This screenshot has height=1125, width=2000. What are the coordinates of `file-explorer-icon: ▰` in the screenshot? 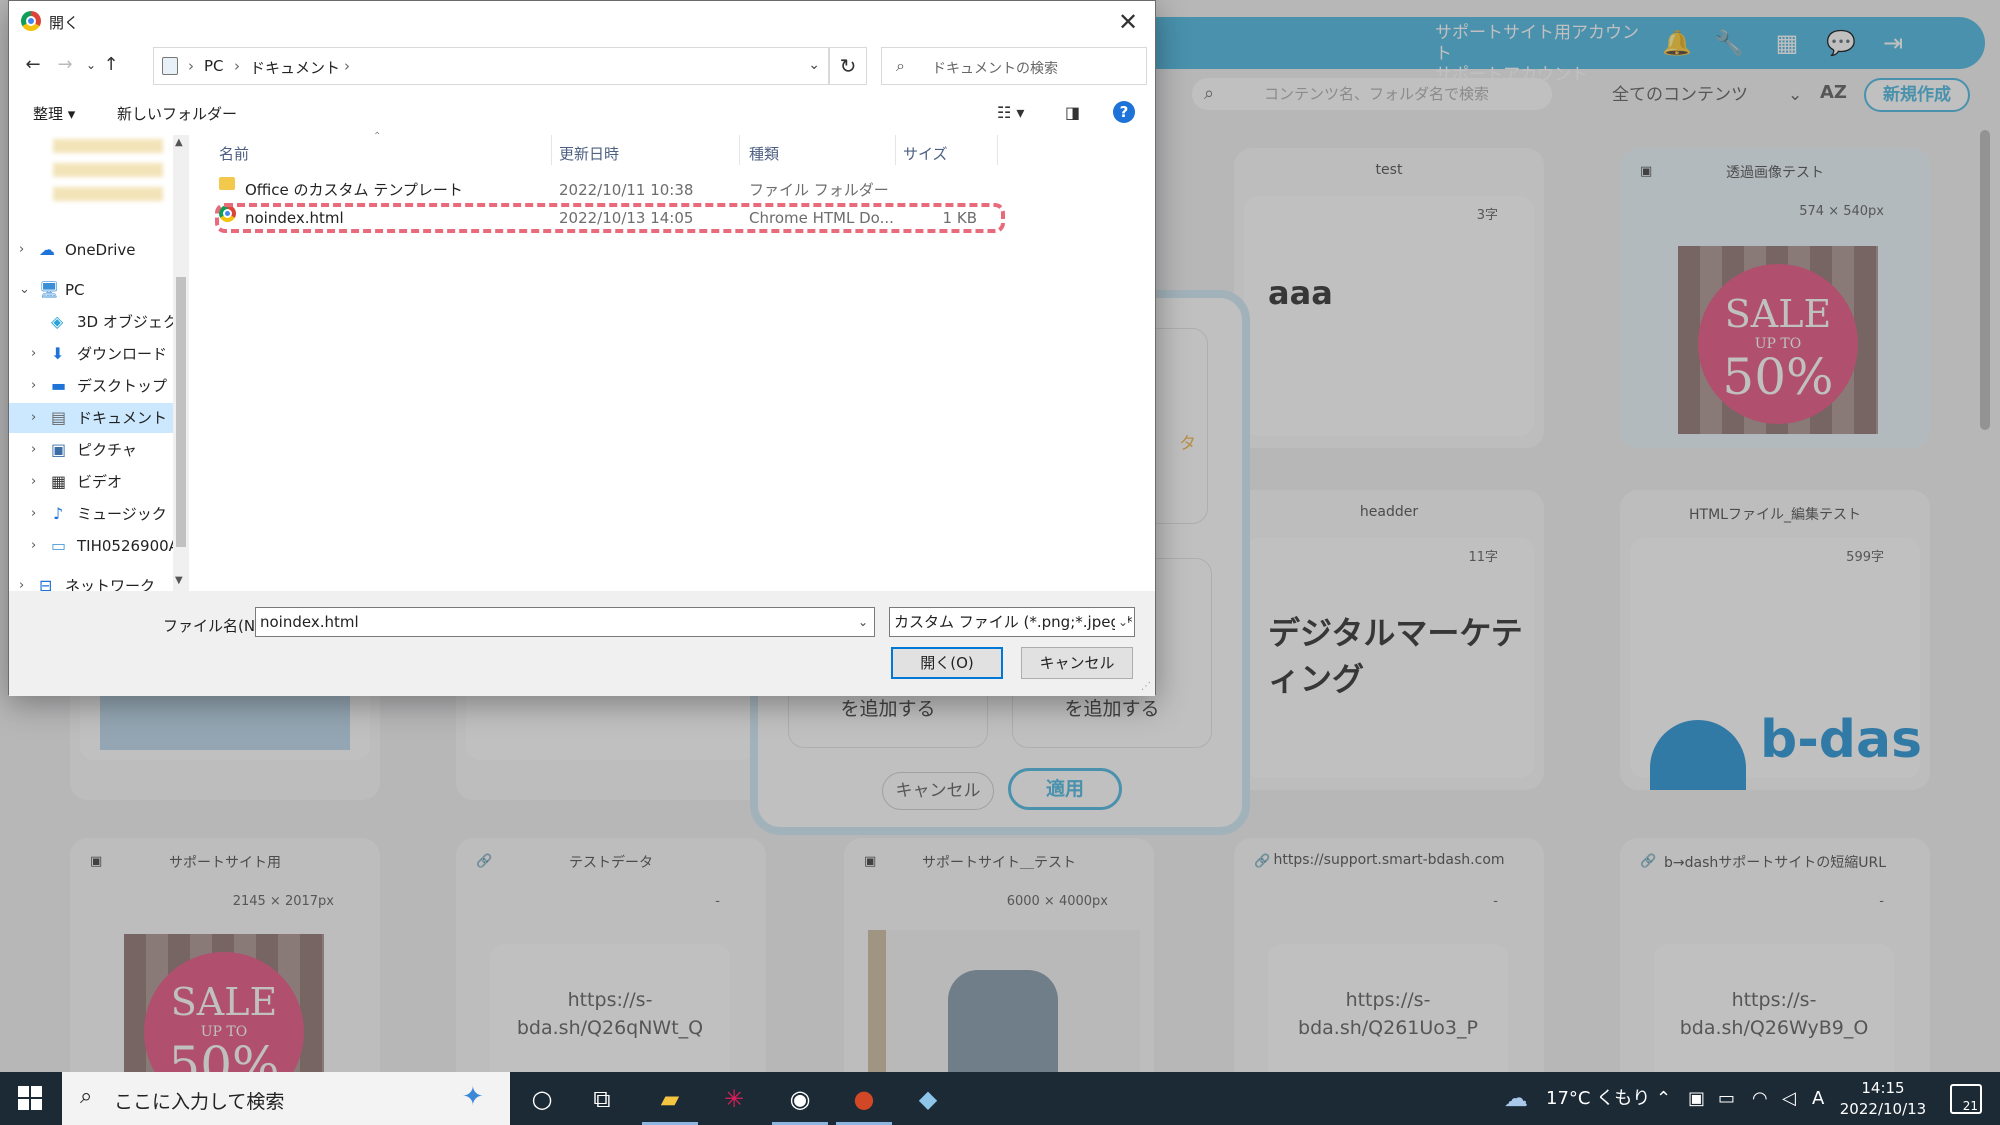 It's located at (670, 1102).